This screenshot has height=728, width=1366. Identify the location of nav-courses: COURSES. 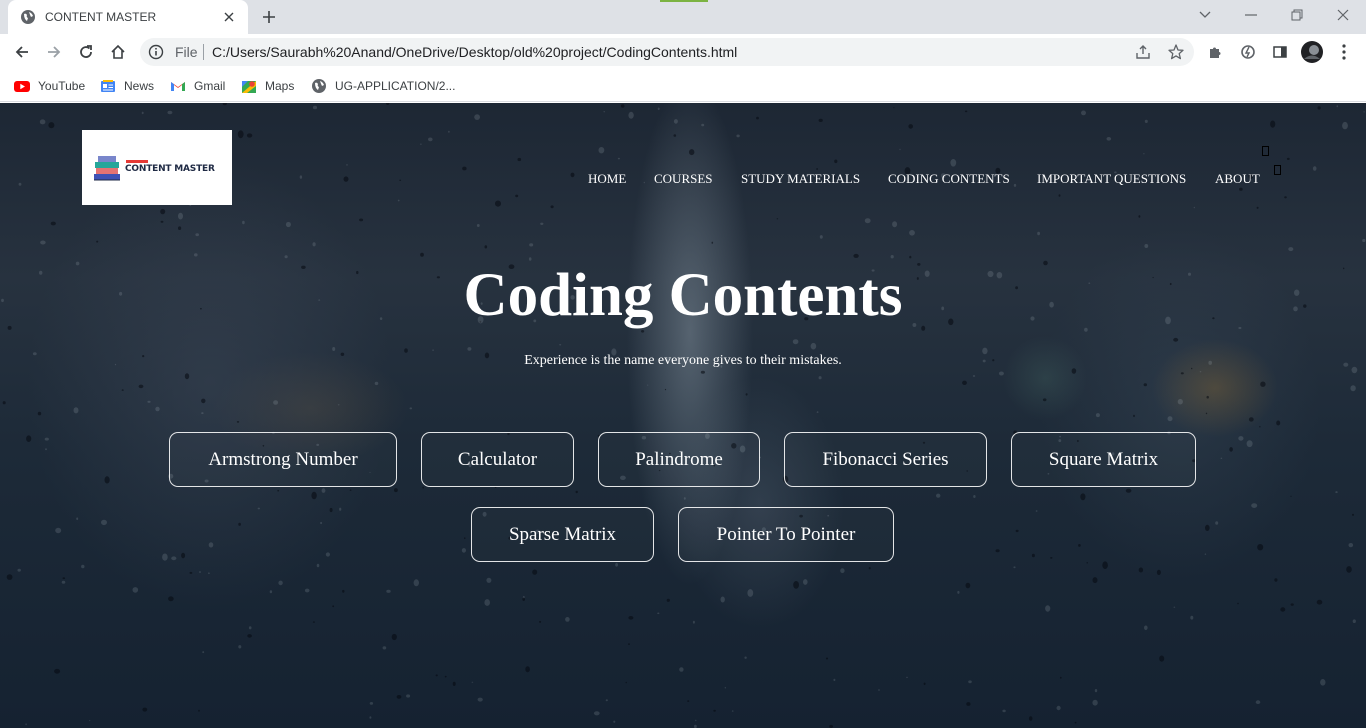
(683, 179).